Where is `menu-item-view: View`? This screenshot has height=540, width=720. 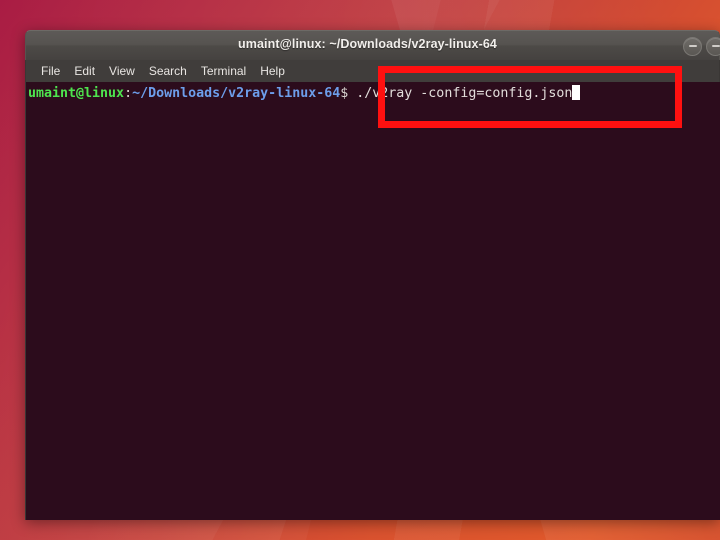
menu-item-view: View is located at coordinates (122, 71).